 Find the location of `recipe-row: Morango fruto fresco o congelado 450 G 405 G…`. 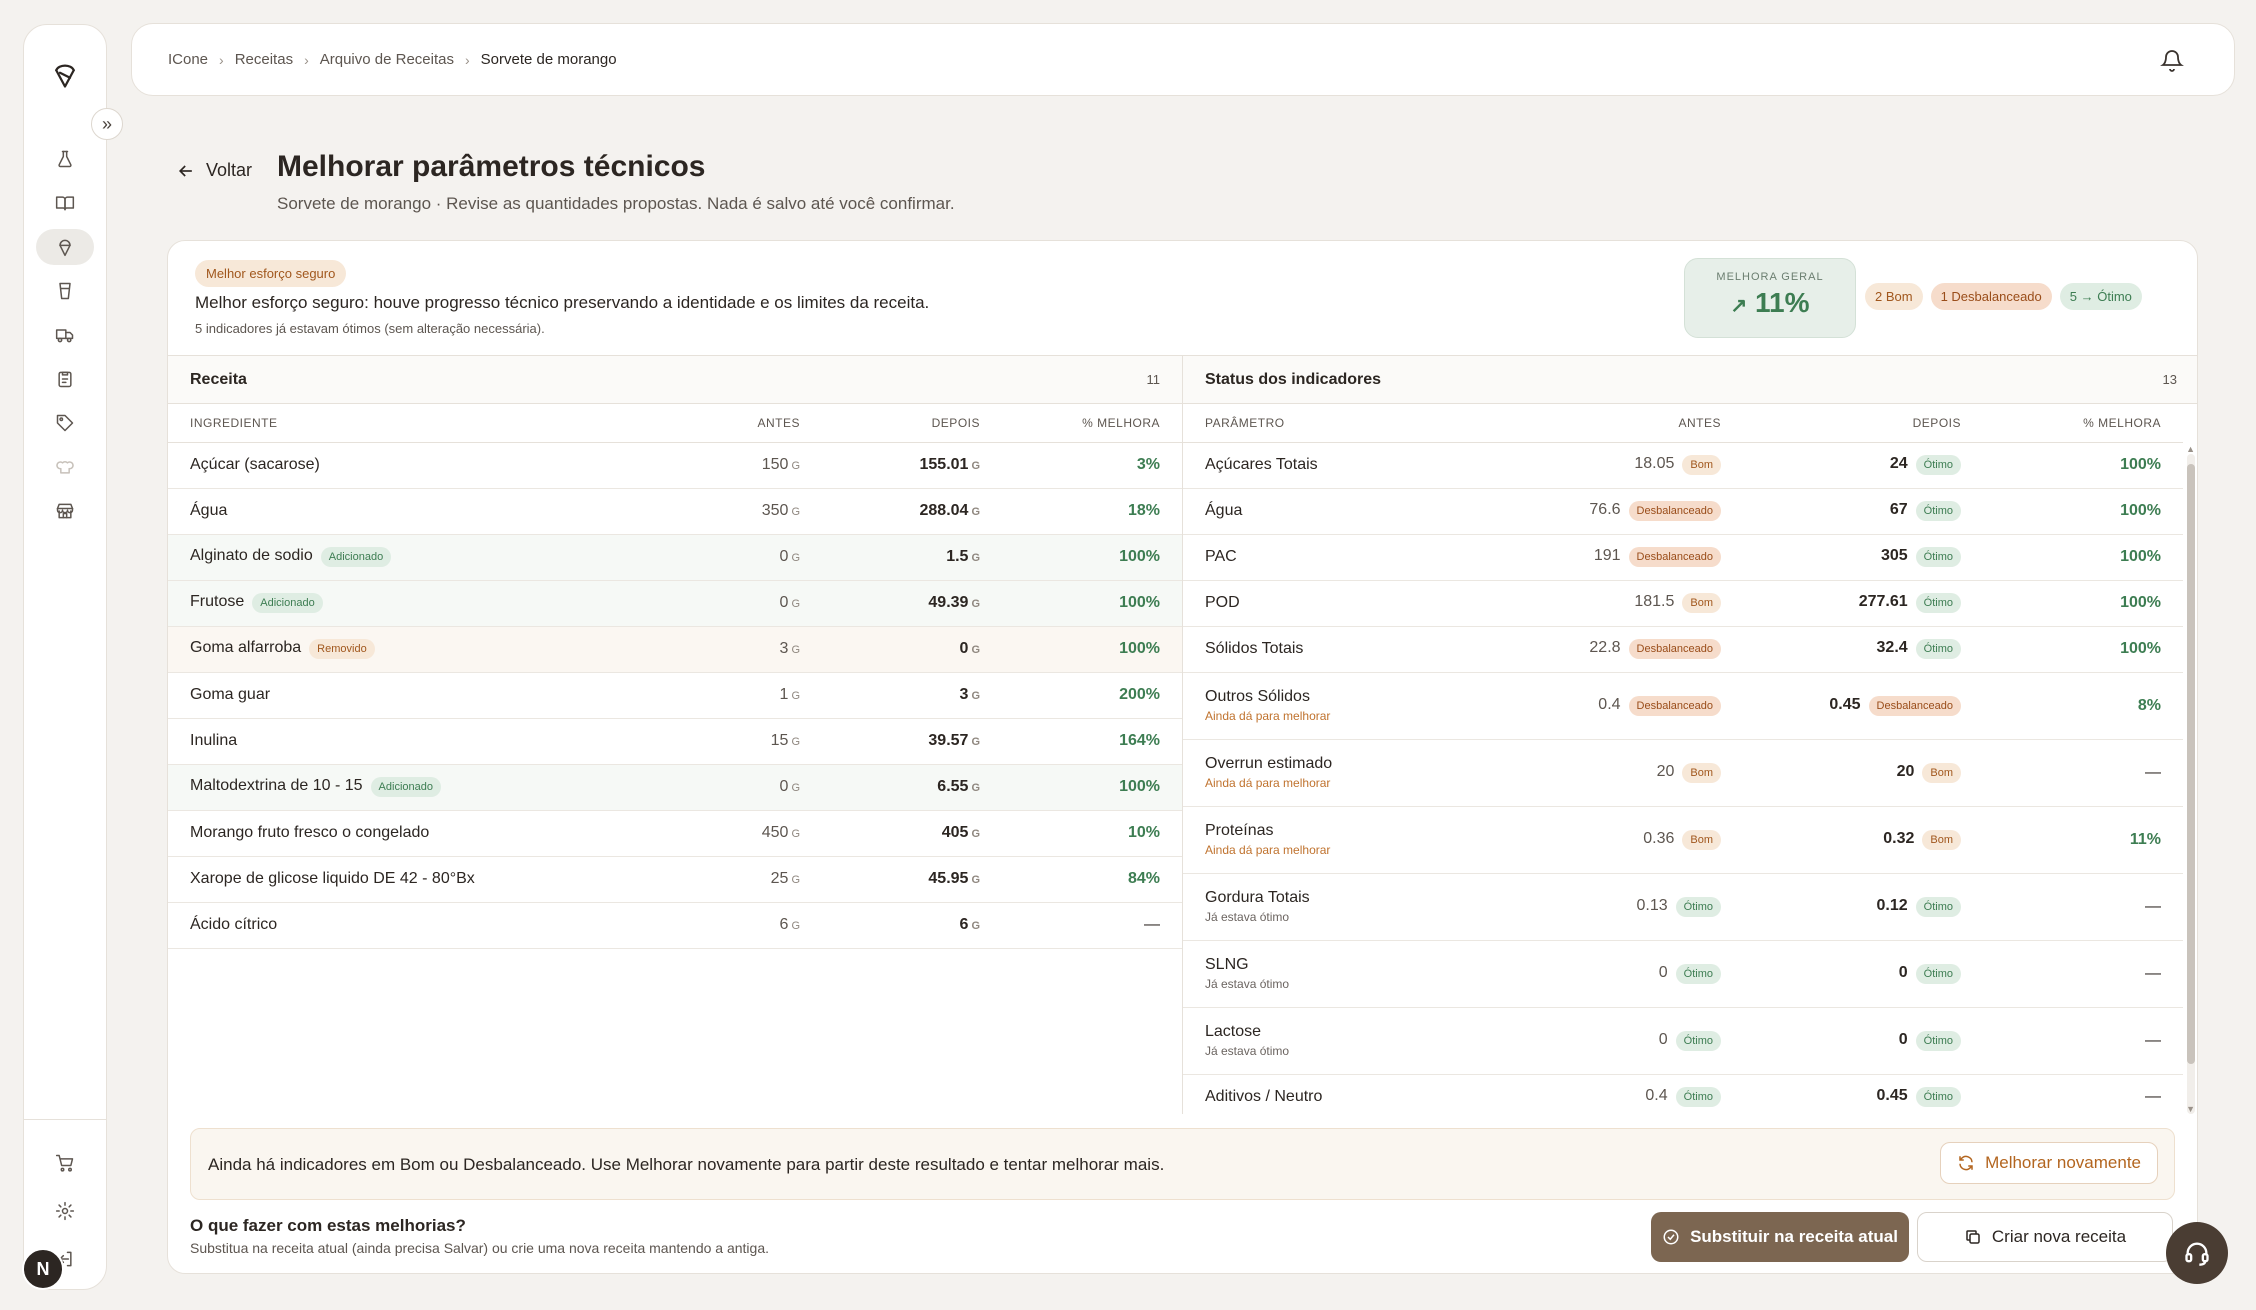

recipe-row: Morango fruto fresco o congelado 450 G 405 G… is located at coordinates (675, 833).